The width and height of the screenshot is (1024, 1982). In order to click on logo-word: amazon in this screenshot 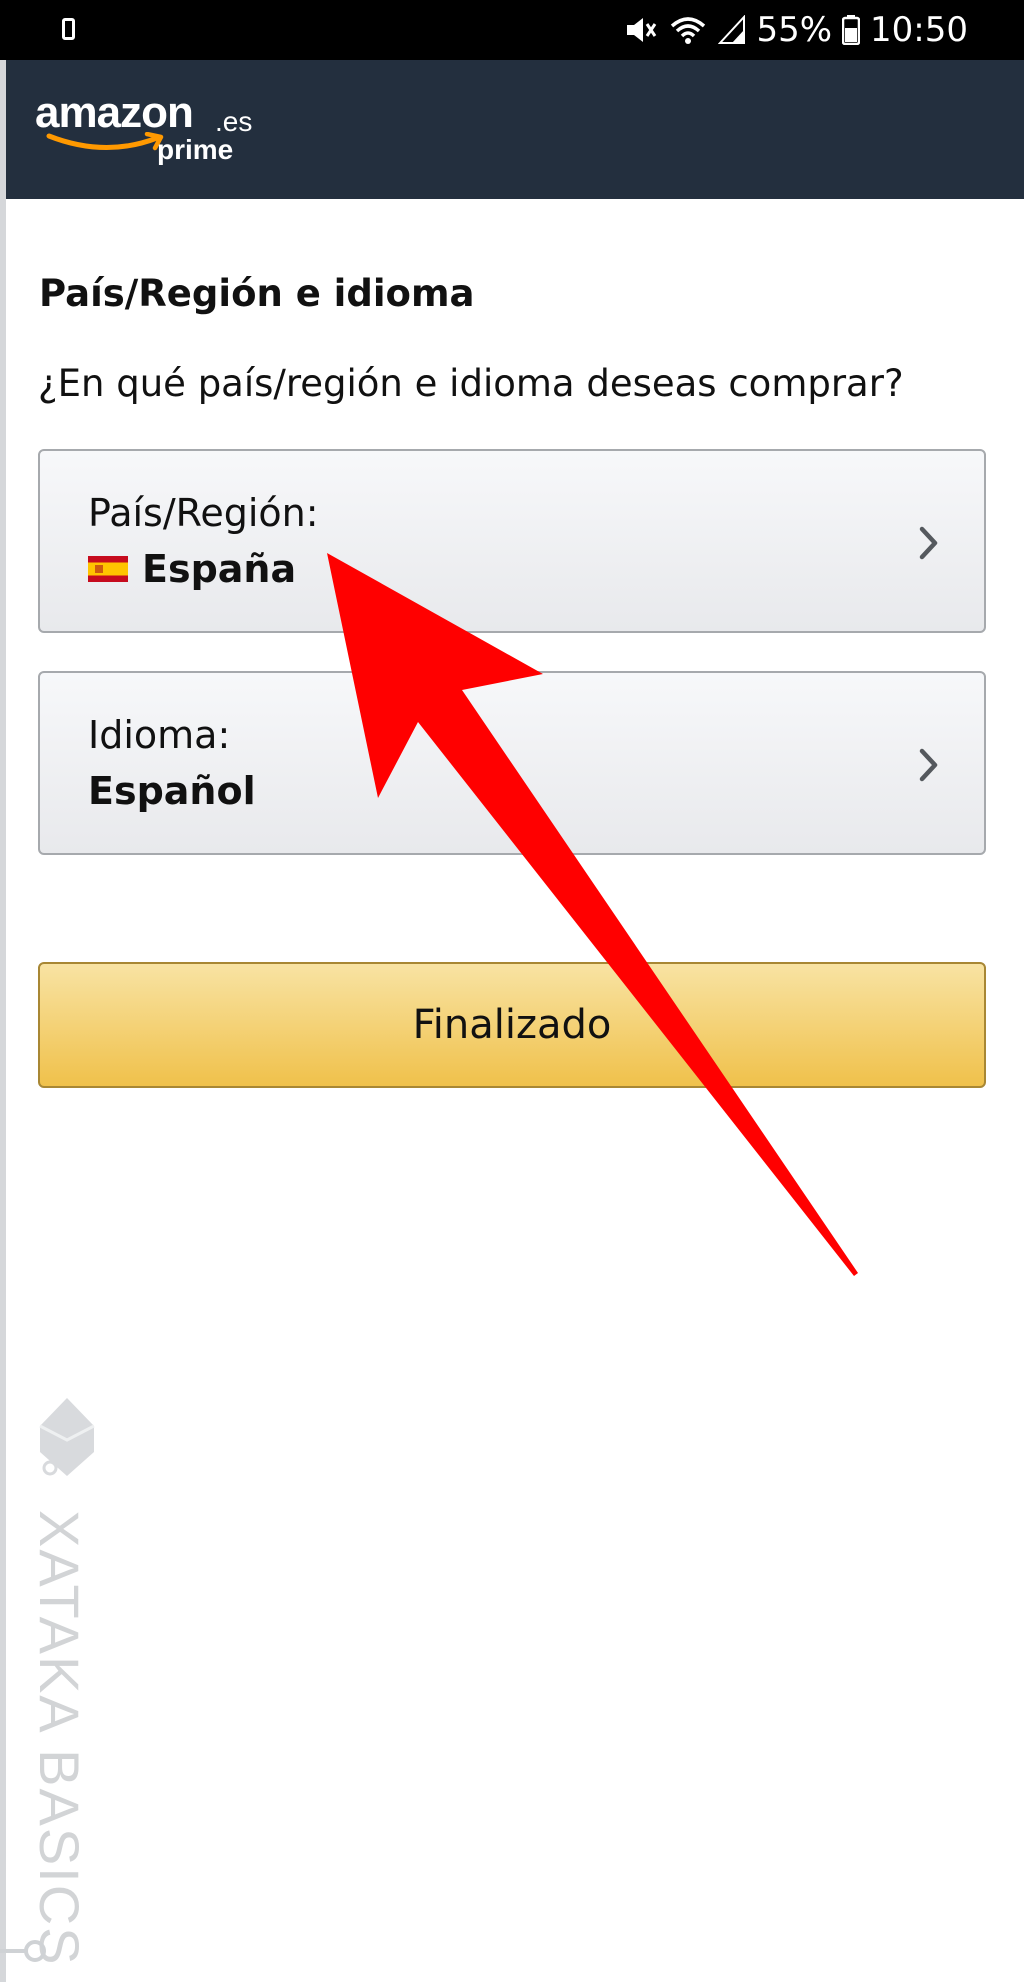, I will do `click(114, 112)`.